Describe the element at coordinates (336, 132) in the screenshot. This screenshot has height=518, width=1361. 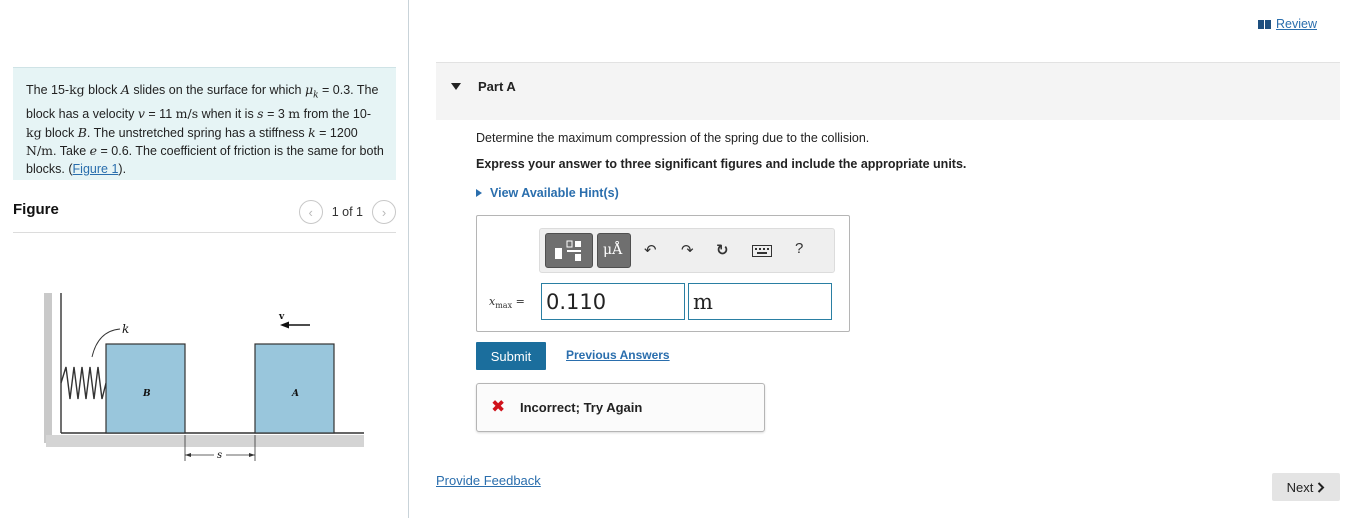
I see `text: = 1200` at that location.